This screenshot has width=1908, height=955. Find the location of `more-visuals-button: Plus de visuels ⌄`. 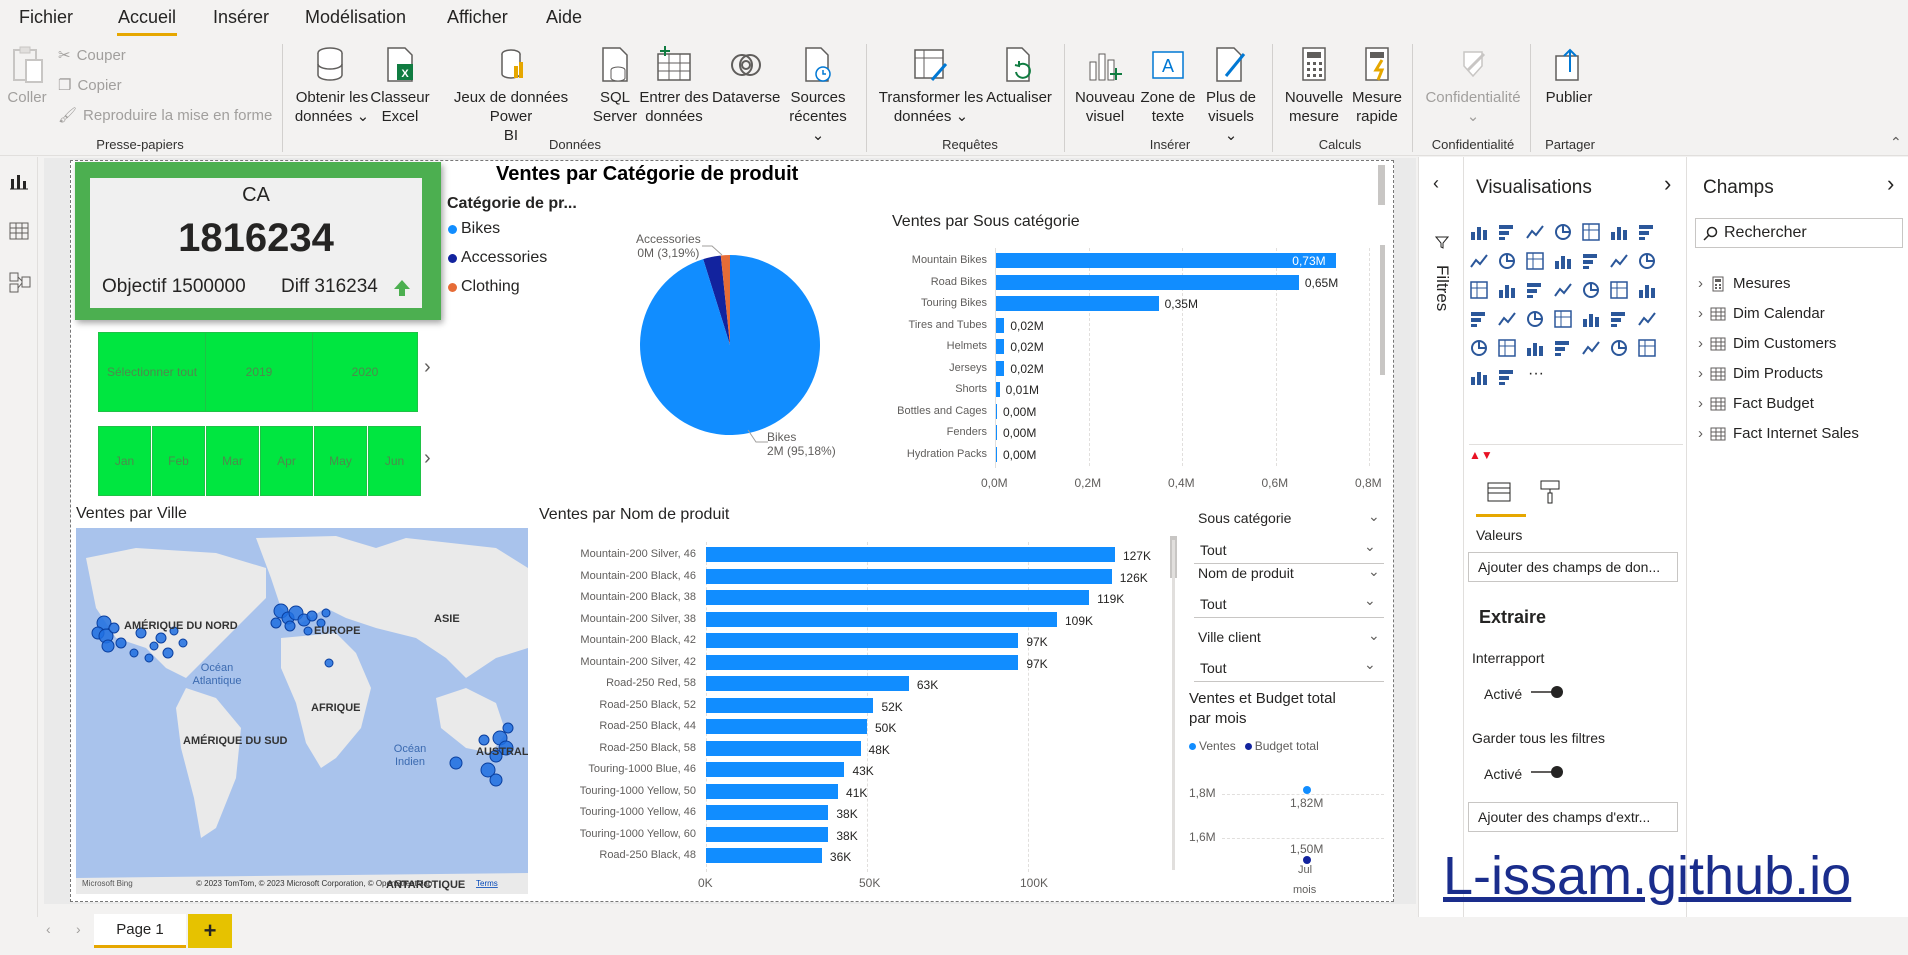

more-visuals-button: Plus de visuels ⌄ is located at coordinates (1231, 95).